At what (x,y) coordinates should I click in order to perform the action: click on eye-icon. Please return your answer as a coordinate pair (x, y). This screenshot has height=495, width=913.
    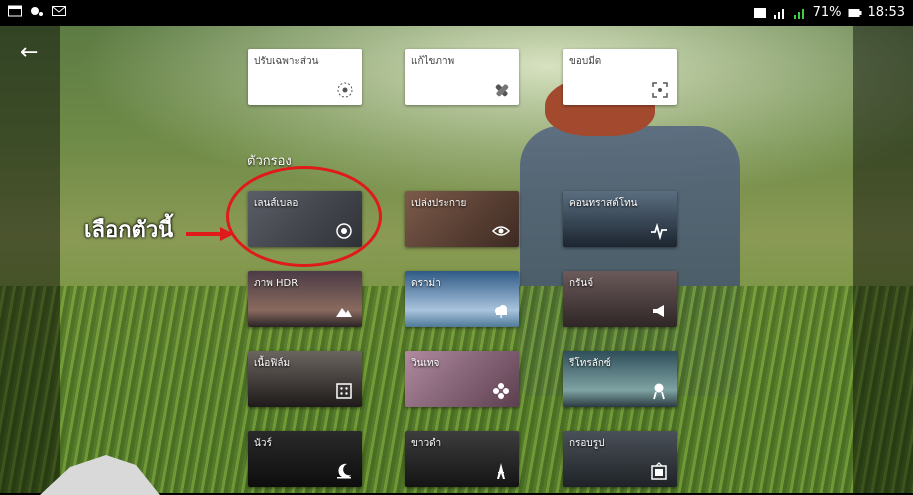
    Looking at the image, I should click on (501, 231).